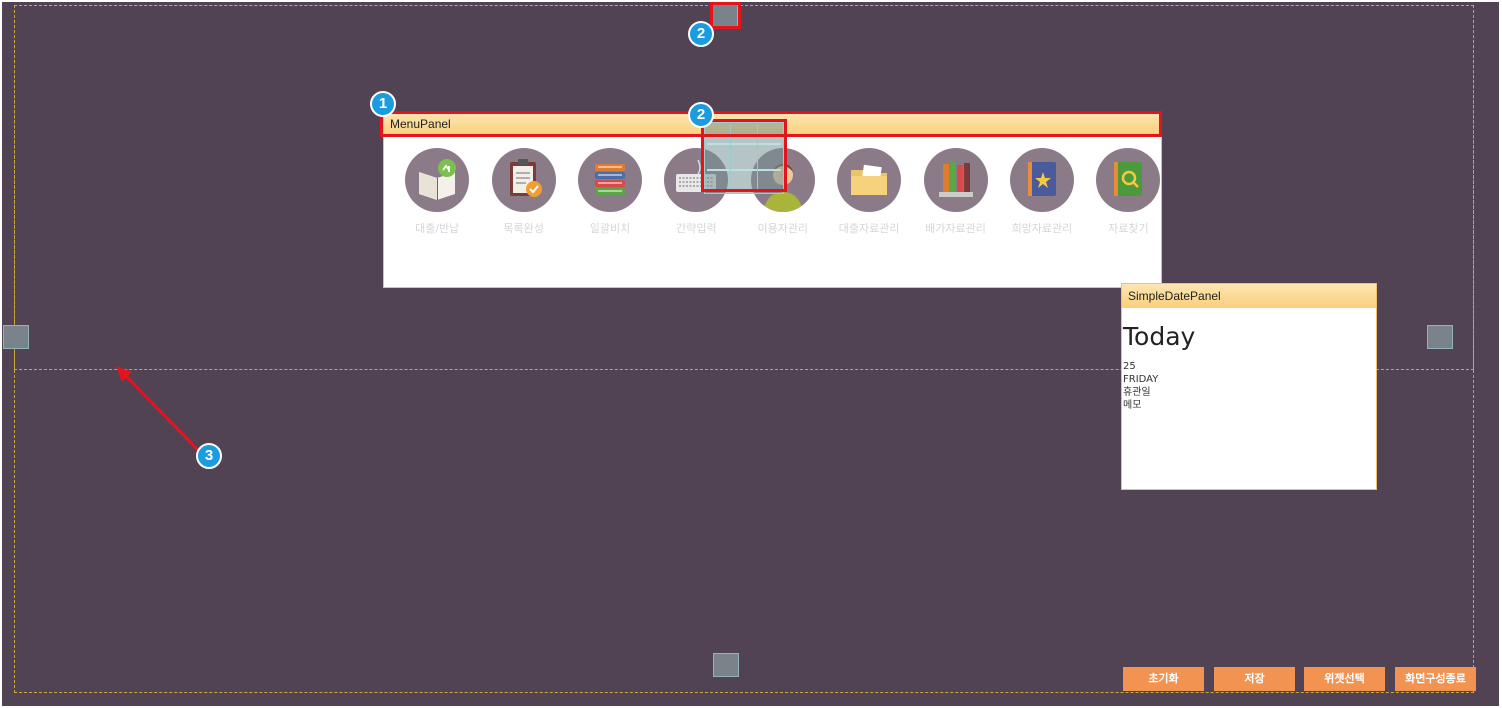 The image size is (1502, 708). Describe the element at coordinates (1440, 337) in the screenshot. I see `drop-handle-right` at that location.